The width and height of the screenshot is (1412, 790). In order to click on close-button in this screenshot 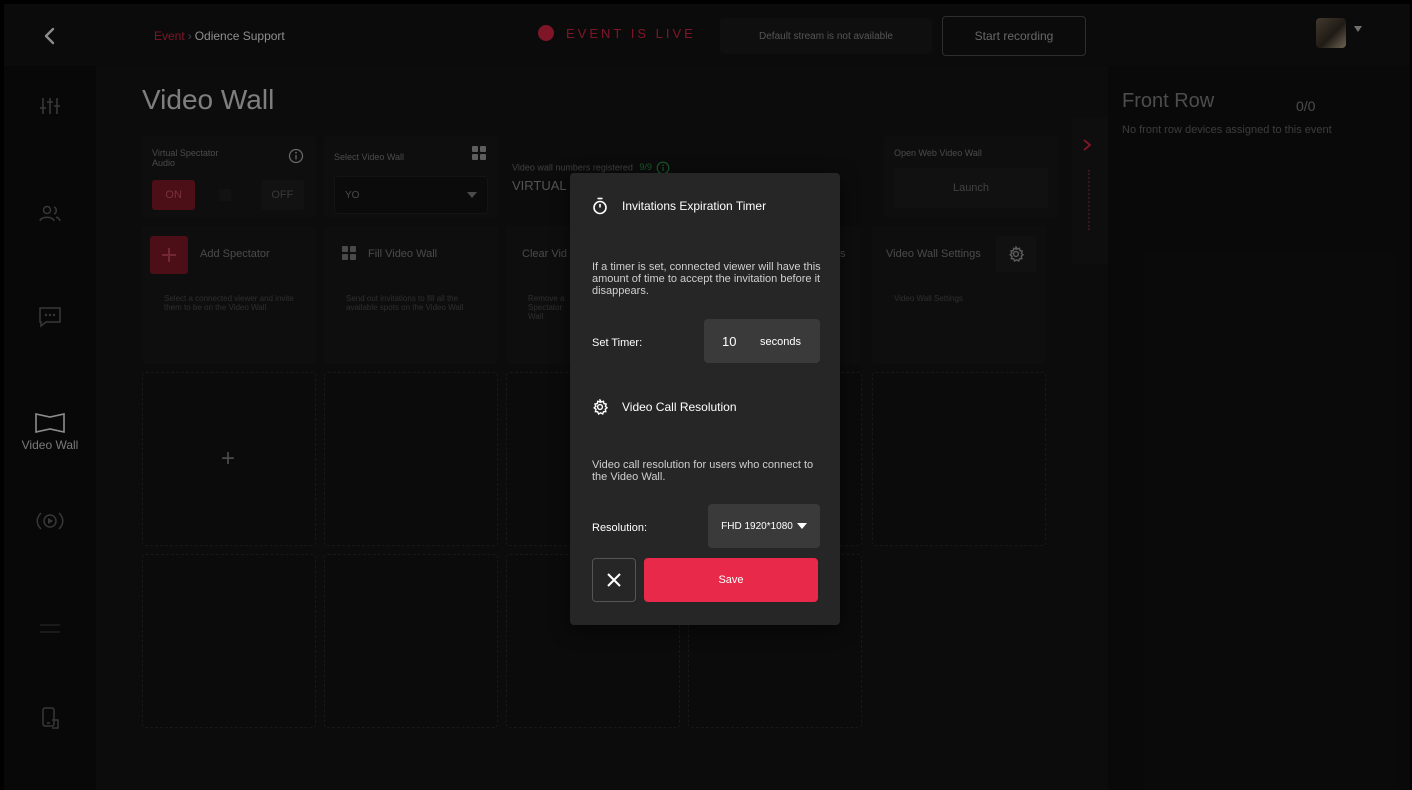, I will do `click(614, 580)`.